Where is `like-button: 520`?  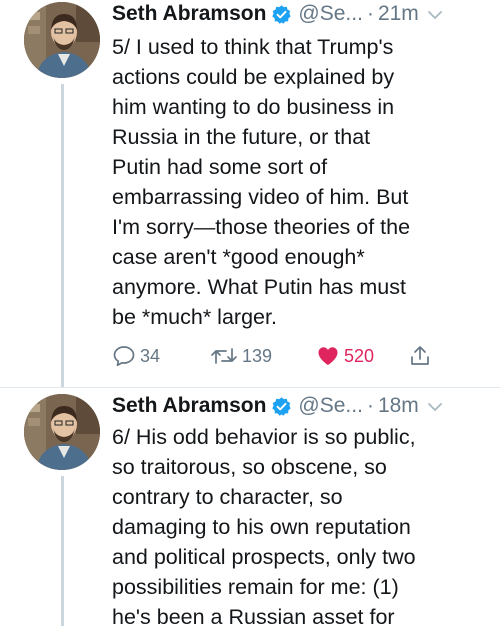
like-button: 520 is located at coordinates (345, 356).